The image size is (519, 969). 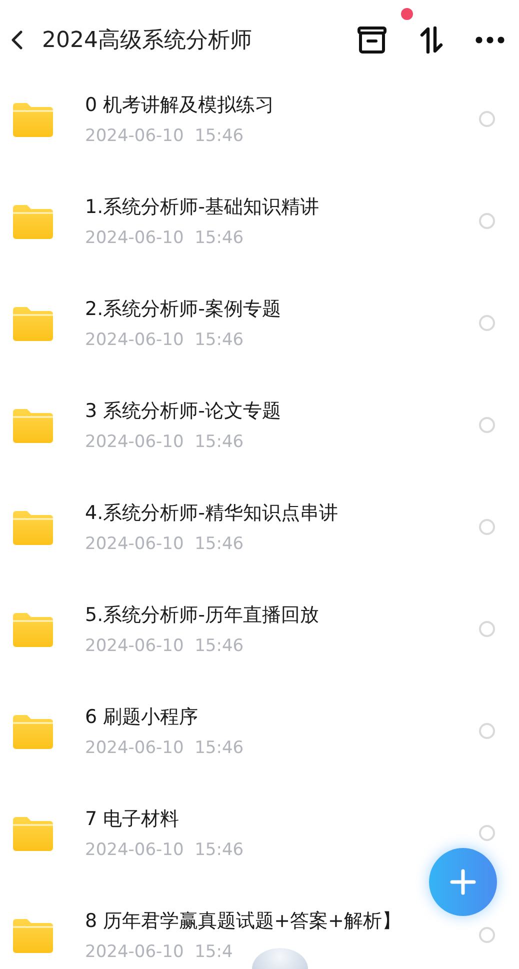 What do you see at coordinates (490, 40) in the screenshot?
I see `more-icon` at bounding box center [490, 40].